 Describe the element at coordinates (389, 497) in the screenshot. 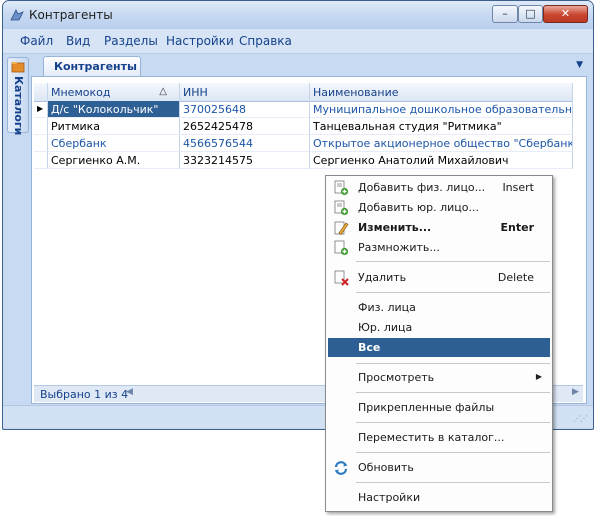

I see `menu-item-label: Настройки` at that location.